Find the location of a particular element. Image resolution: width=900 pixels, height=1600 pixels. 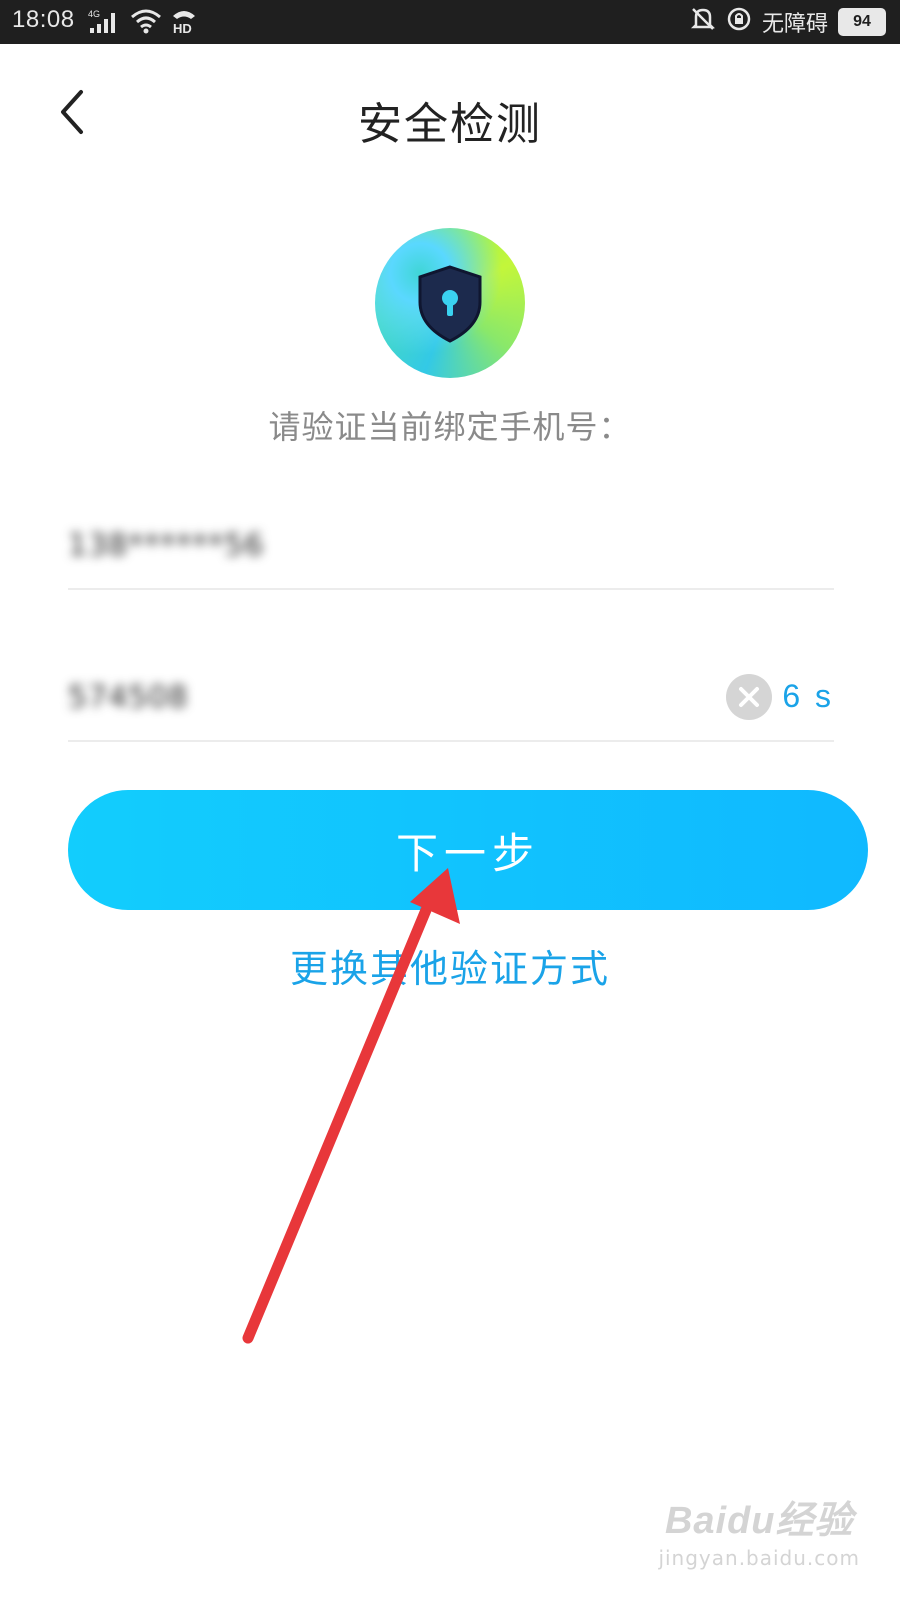

alt-verify-link-row: 更换其他验证方式 is located at coordinates (450, 965).